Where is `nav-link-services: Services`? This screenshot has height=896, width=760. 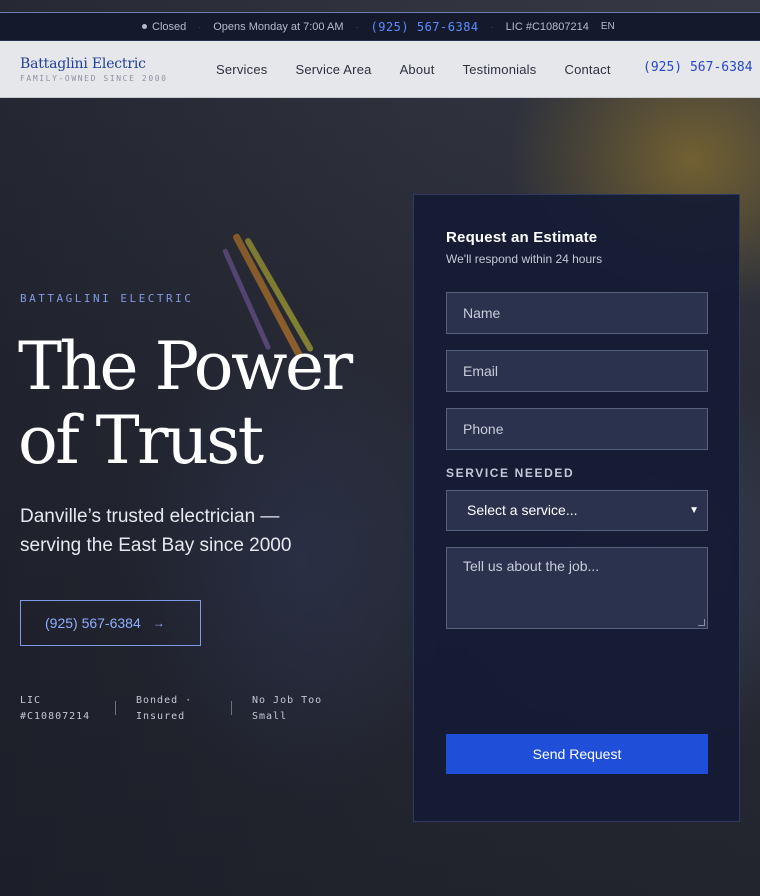
nav-link-services: Services is located at coordinates (241, 69).